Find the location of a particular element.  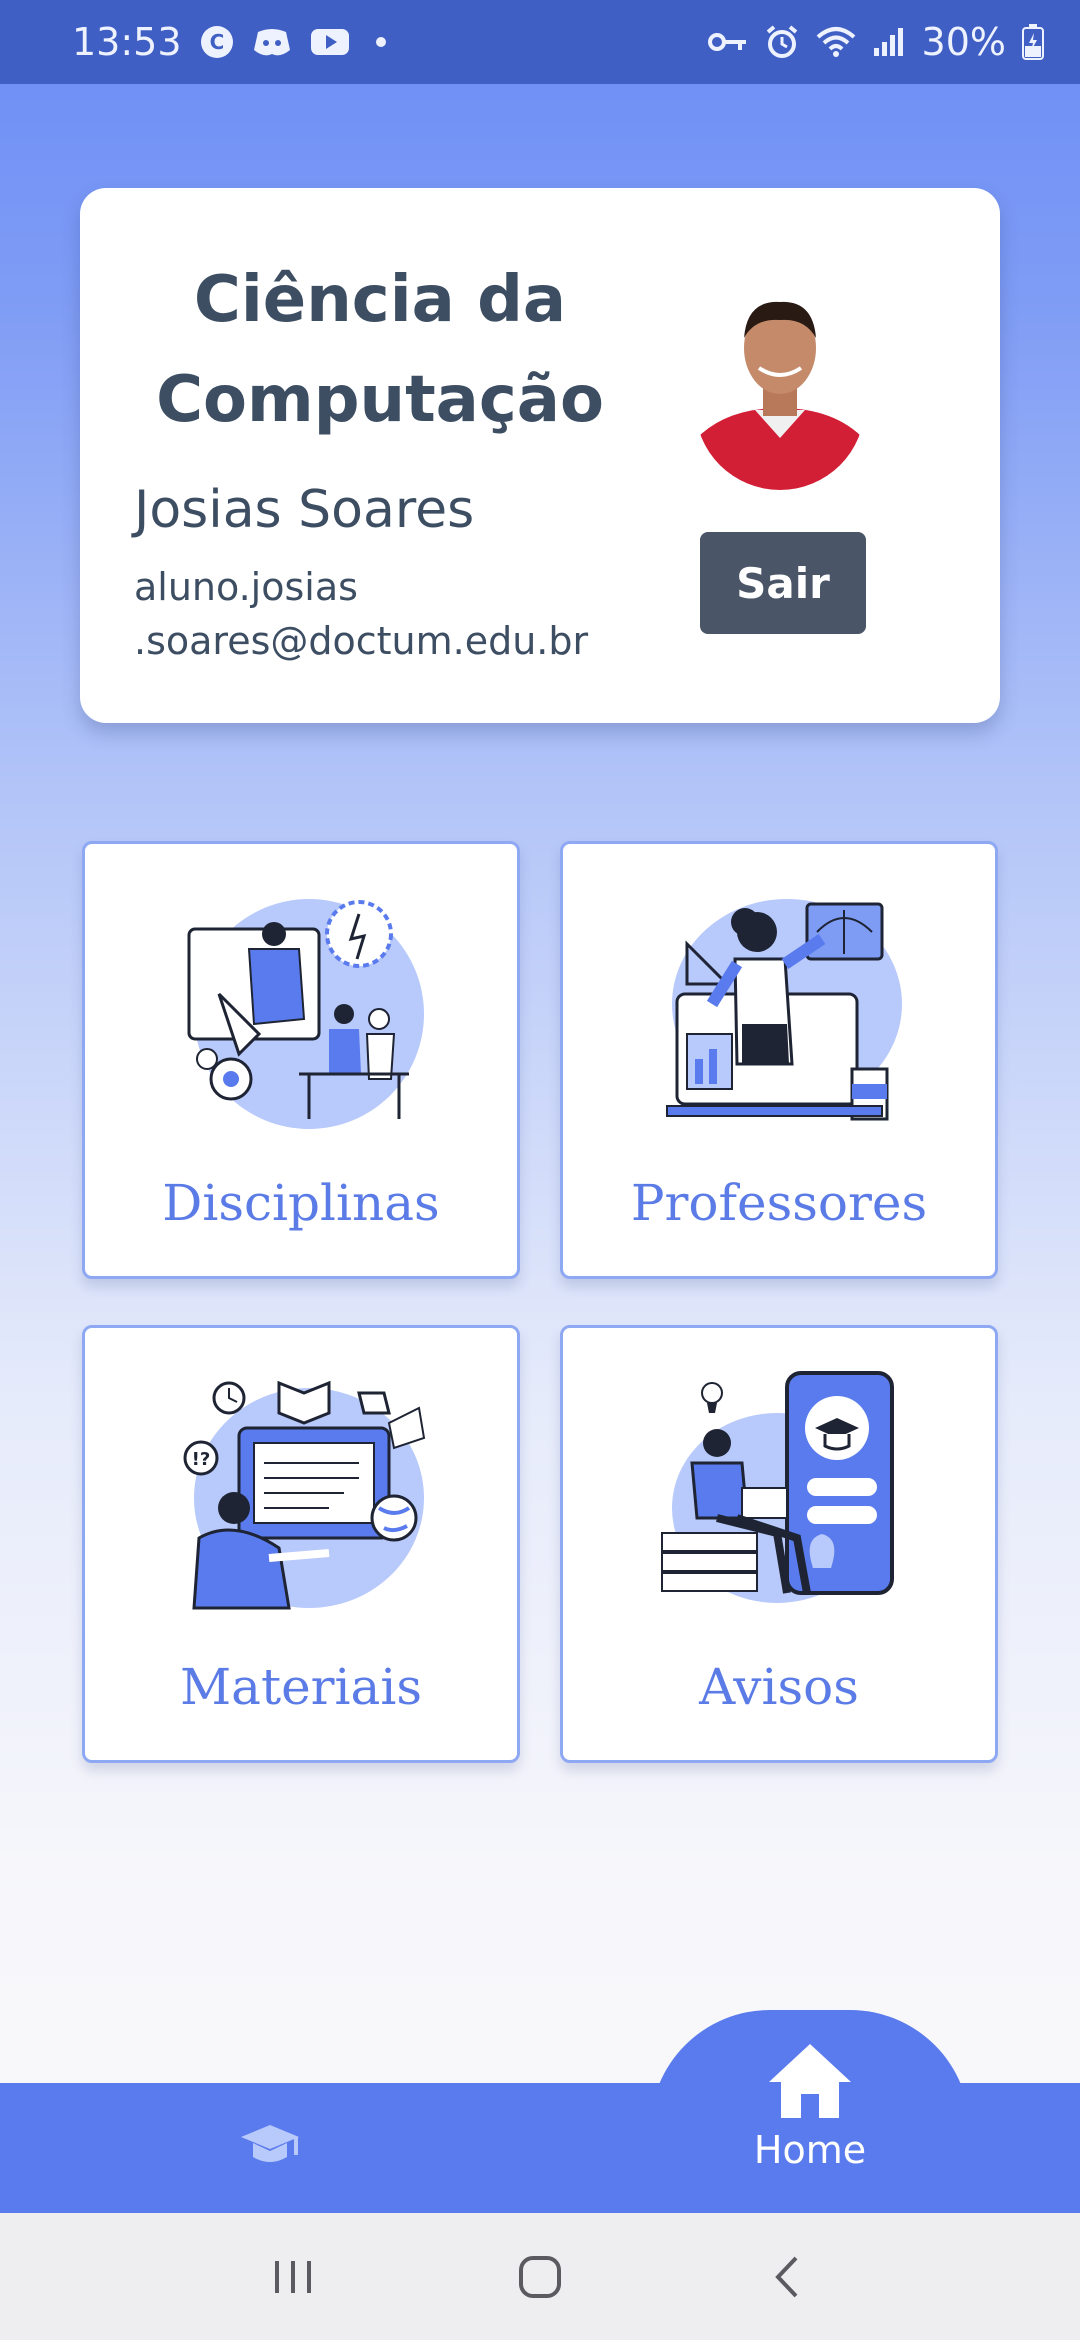

back-button is located at coordinates (787, 2277).